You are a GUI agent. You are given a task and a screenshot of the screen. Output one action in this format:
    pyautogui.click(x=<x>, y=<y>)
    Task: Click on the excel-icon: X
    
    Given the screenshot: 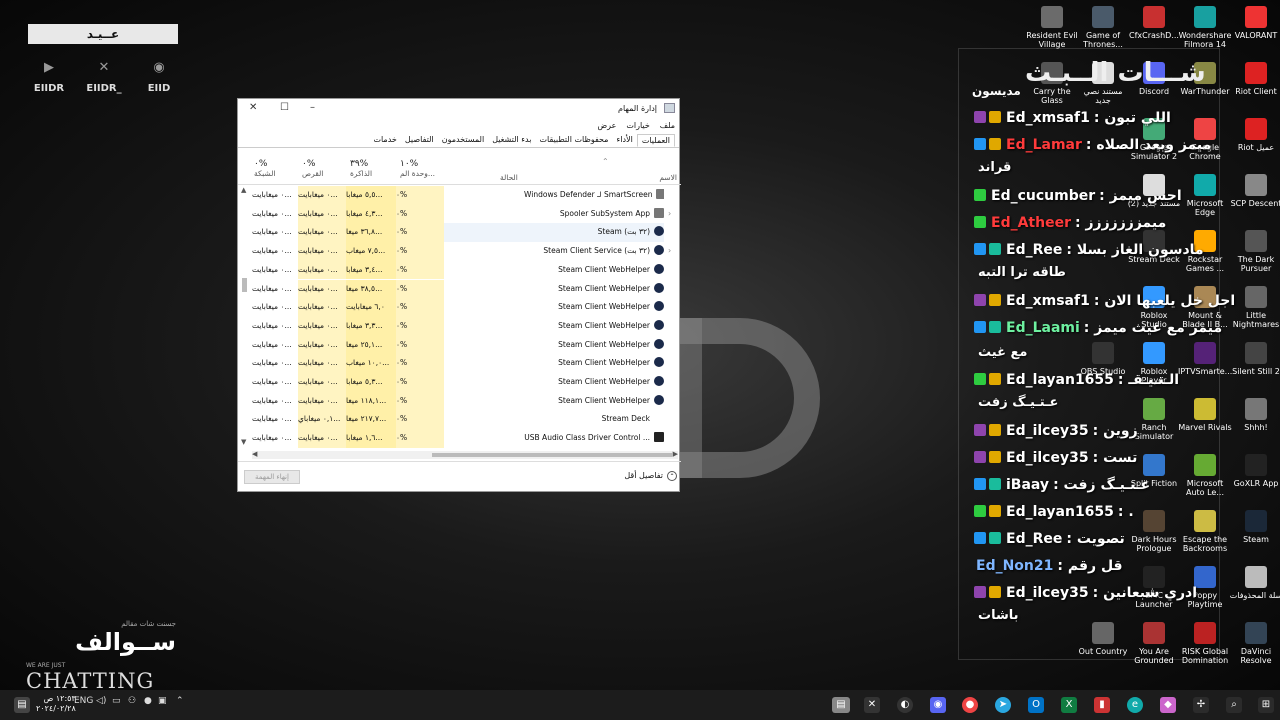 What is the action you would take?
    pyautogui.click(x=1069, y=705)
    